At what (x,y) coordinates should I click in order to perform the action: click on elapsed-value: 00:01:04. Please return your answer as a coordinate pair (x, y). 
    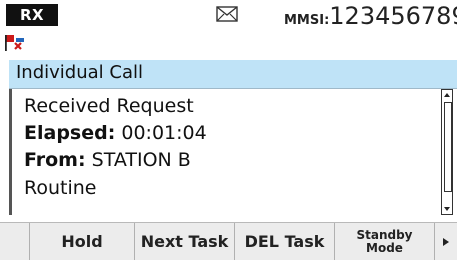
    Looking at the image, I should click on (164, 133).